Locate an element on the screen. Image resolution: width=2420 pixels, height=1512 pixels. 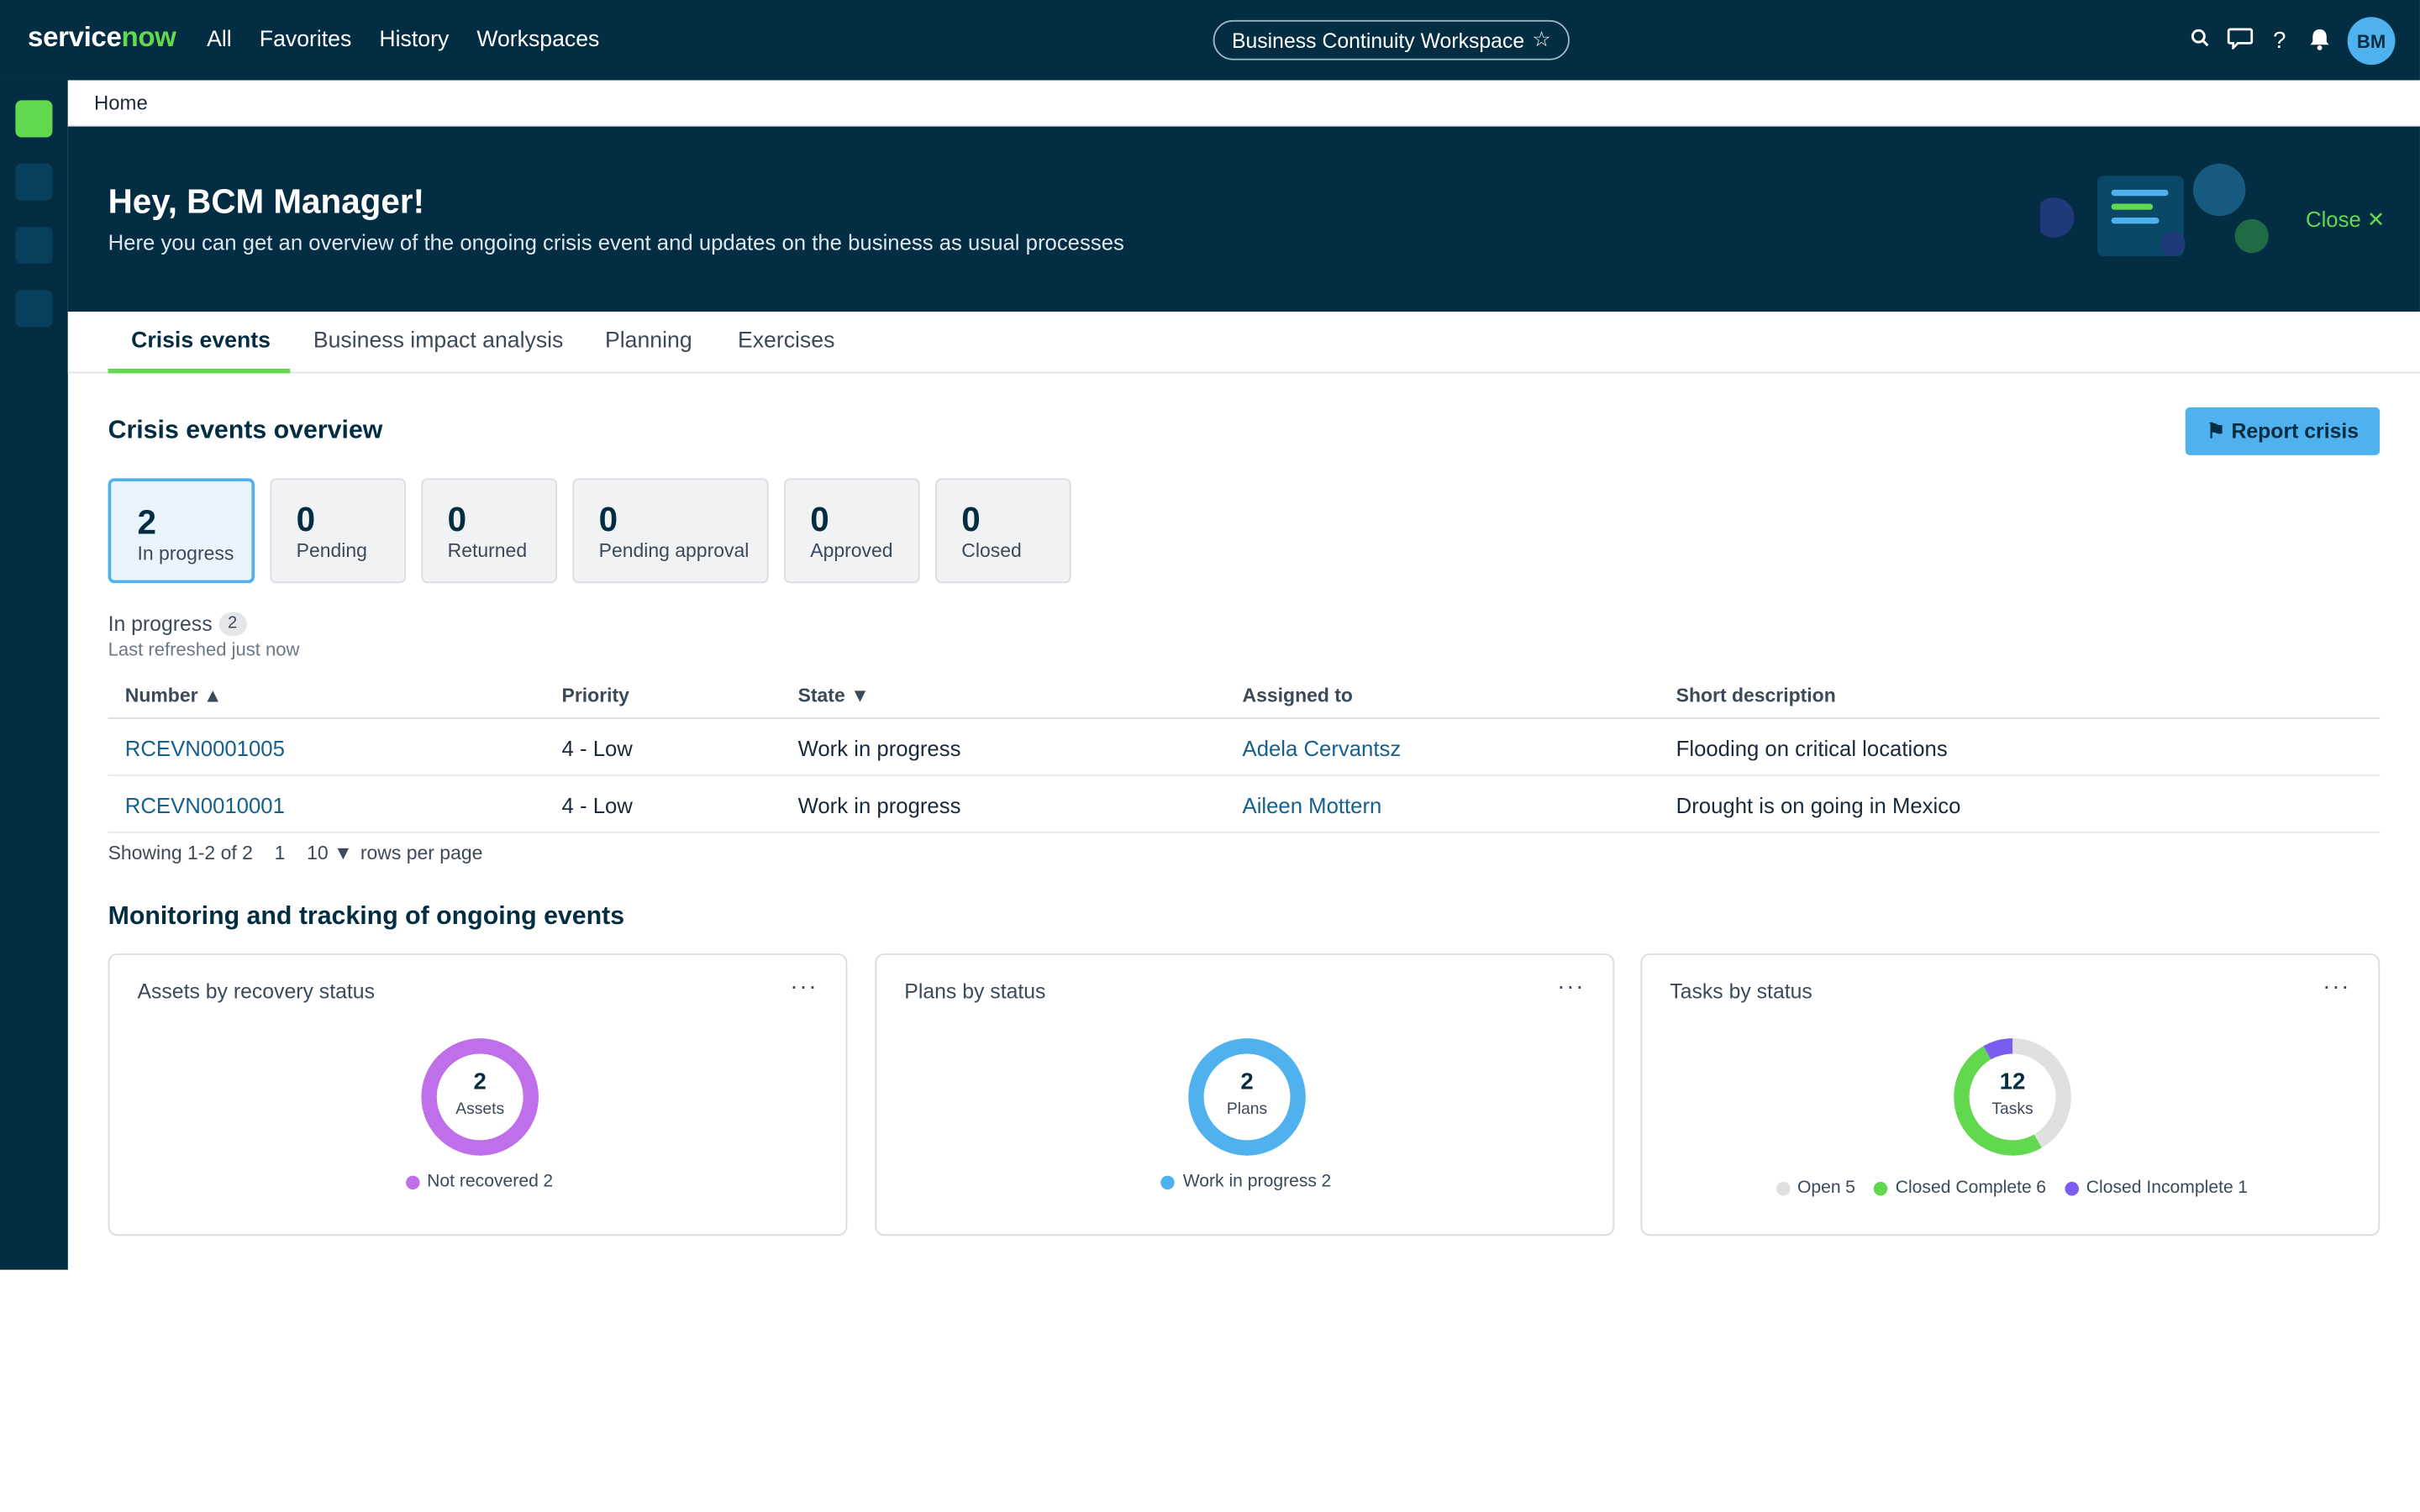
bell-icon is located at coordinates (2320, 40).